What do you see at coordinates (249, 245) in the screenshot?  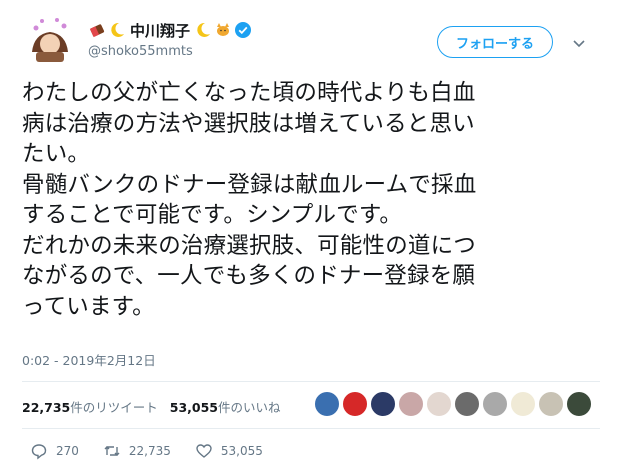 I see `tweet-line: だれかの未来の治療選択肢、可能性の道につ` at bounding box center [249, 245].